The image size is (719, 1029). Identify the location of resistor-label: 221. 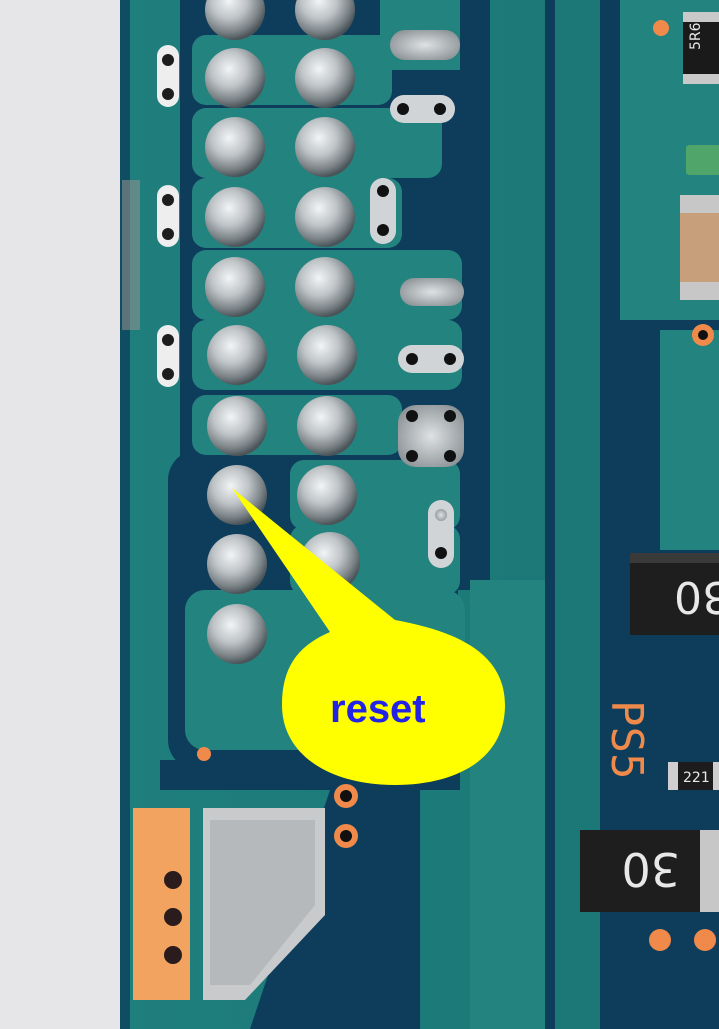
(696, 778).